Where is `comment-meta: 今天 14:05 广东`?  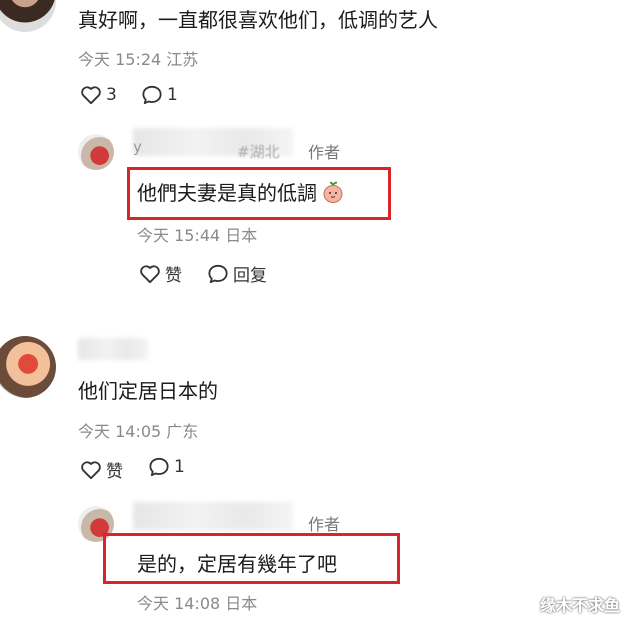
comment-meta: 今天 14:05 广东 is located at coordinates (138, 430).